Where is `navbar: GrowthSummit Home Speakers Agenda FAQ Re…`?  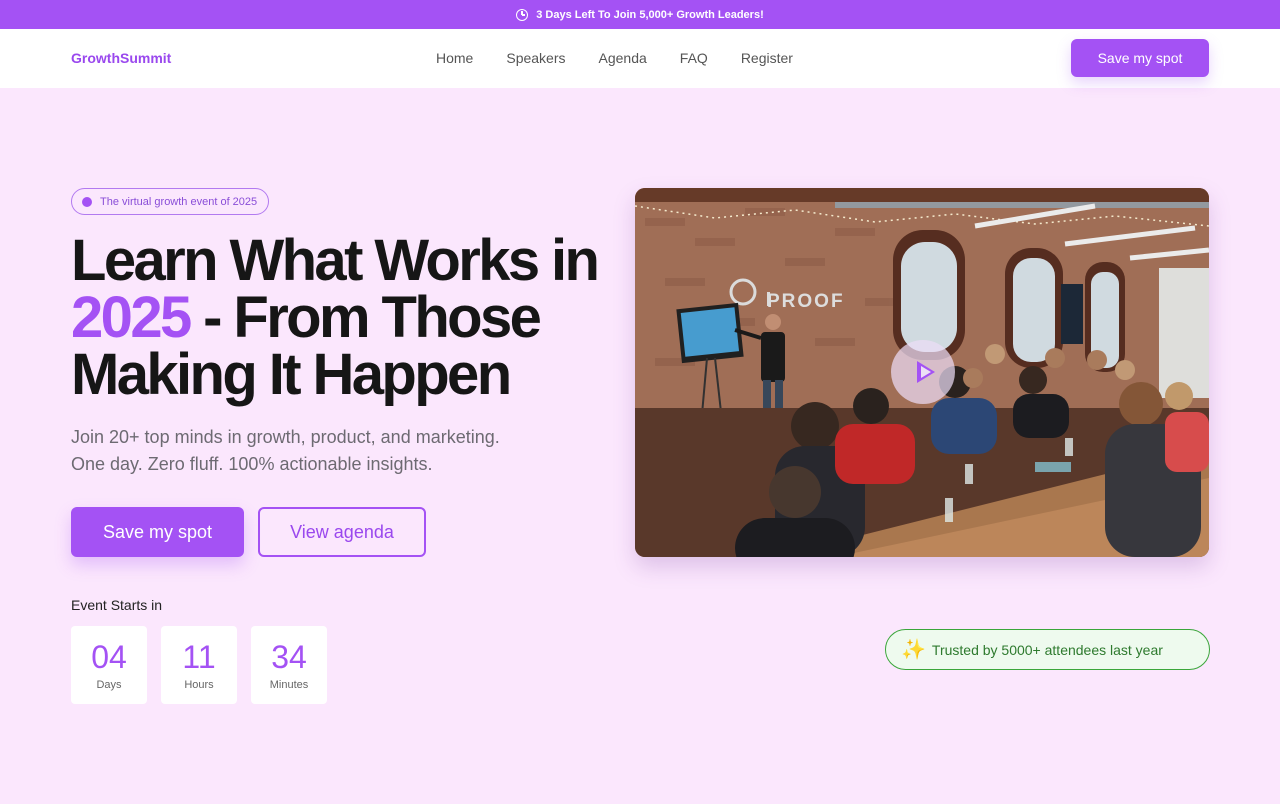
navbar: GrowthSummit Home Speakers Agenda FAQ Re… is located at coordinates (640, 58).